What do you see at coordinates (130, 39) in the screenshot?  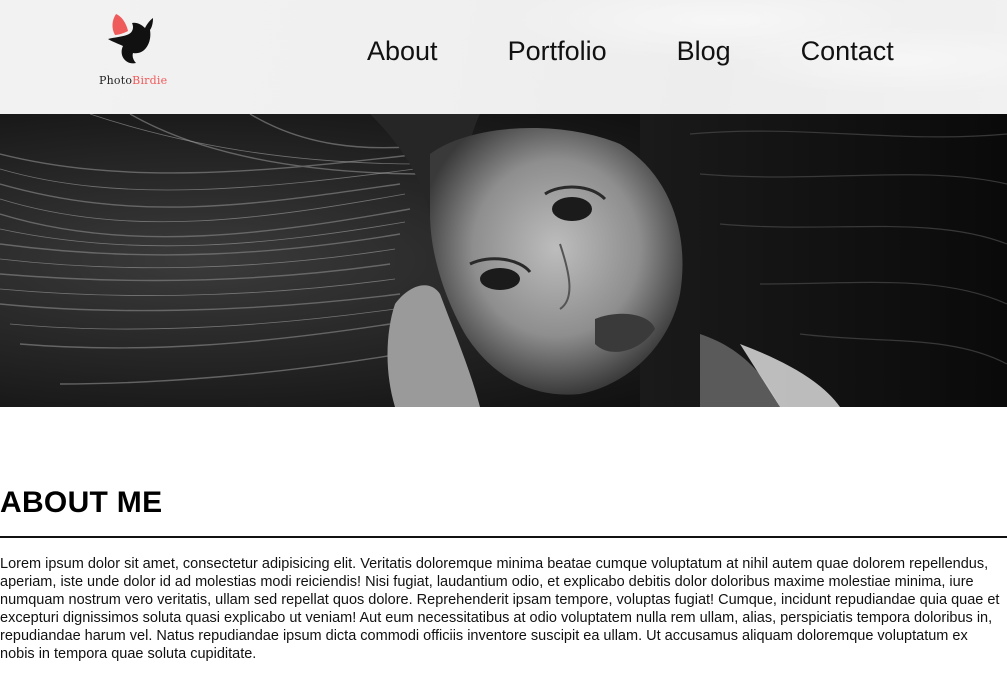 I see `bird-icon` at bounding box center [130, 39].